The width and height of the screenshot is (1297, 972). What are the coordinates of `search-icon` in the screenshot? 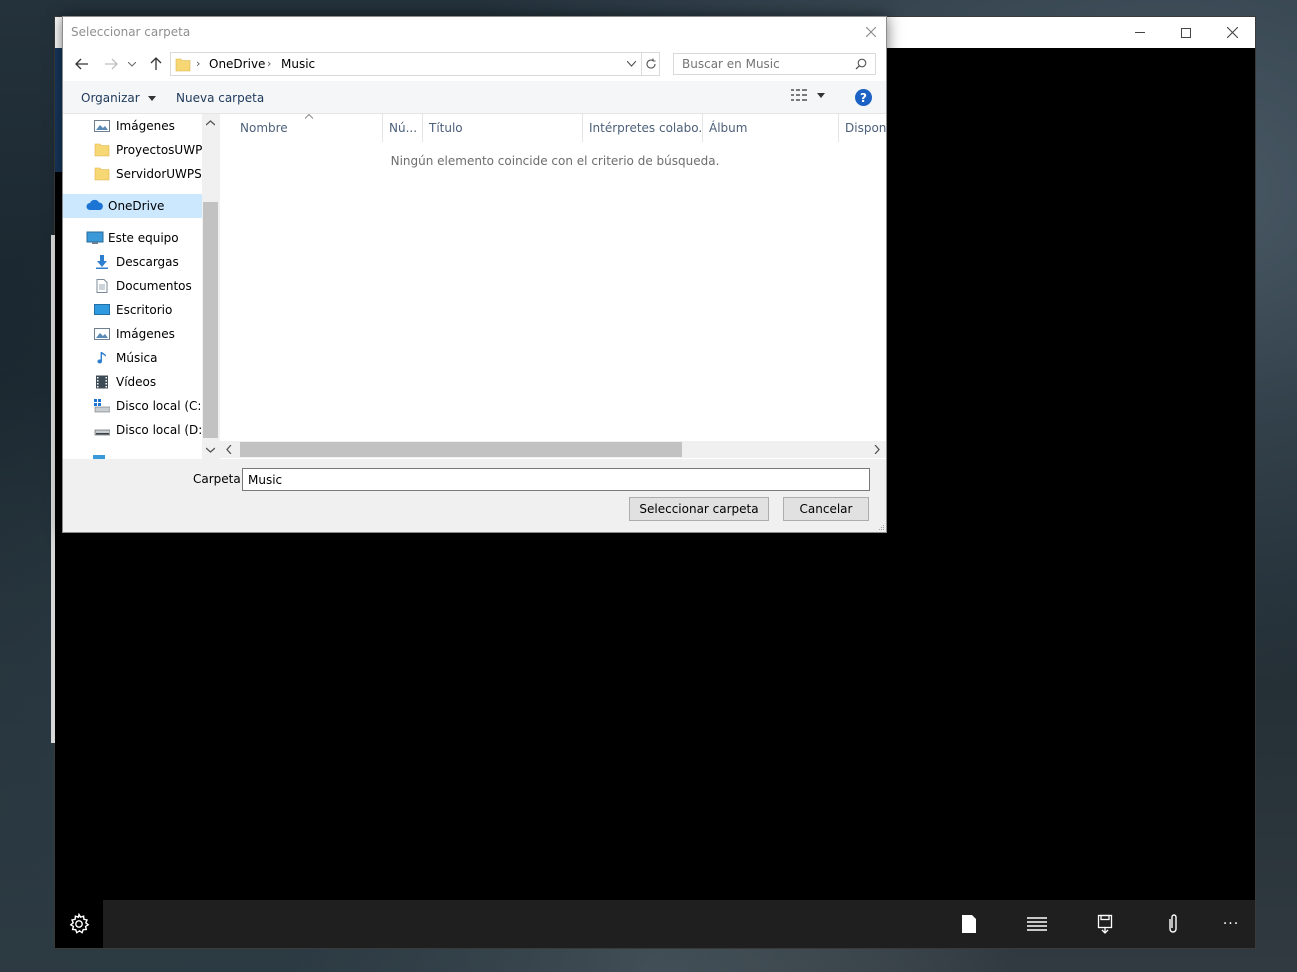 It's located at (861, 64).